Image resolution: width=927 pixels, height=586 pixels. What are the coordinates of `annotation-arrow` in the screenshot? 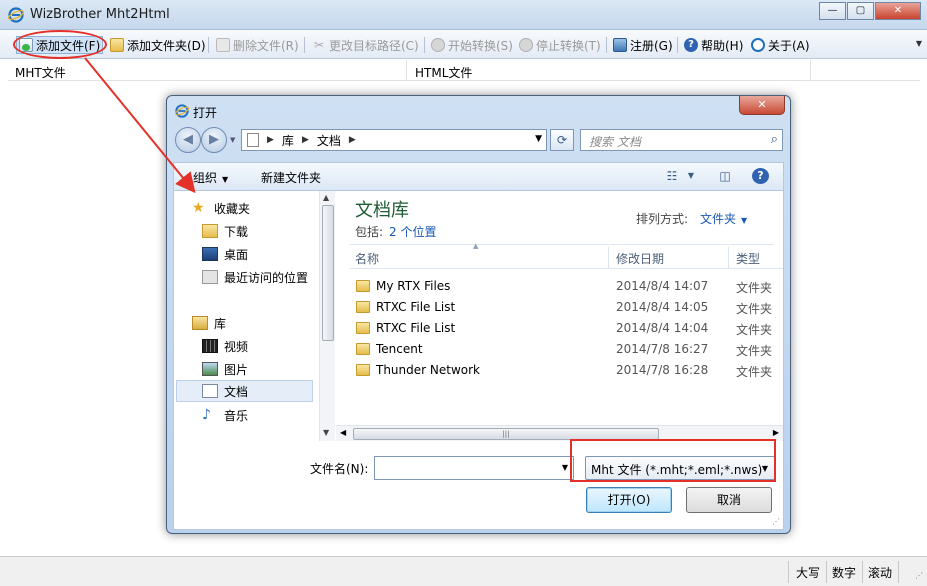 It's located at (140, 125).